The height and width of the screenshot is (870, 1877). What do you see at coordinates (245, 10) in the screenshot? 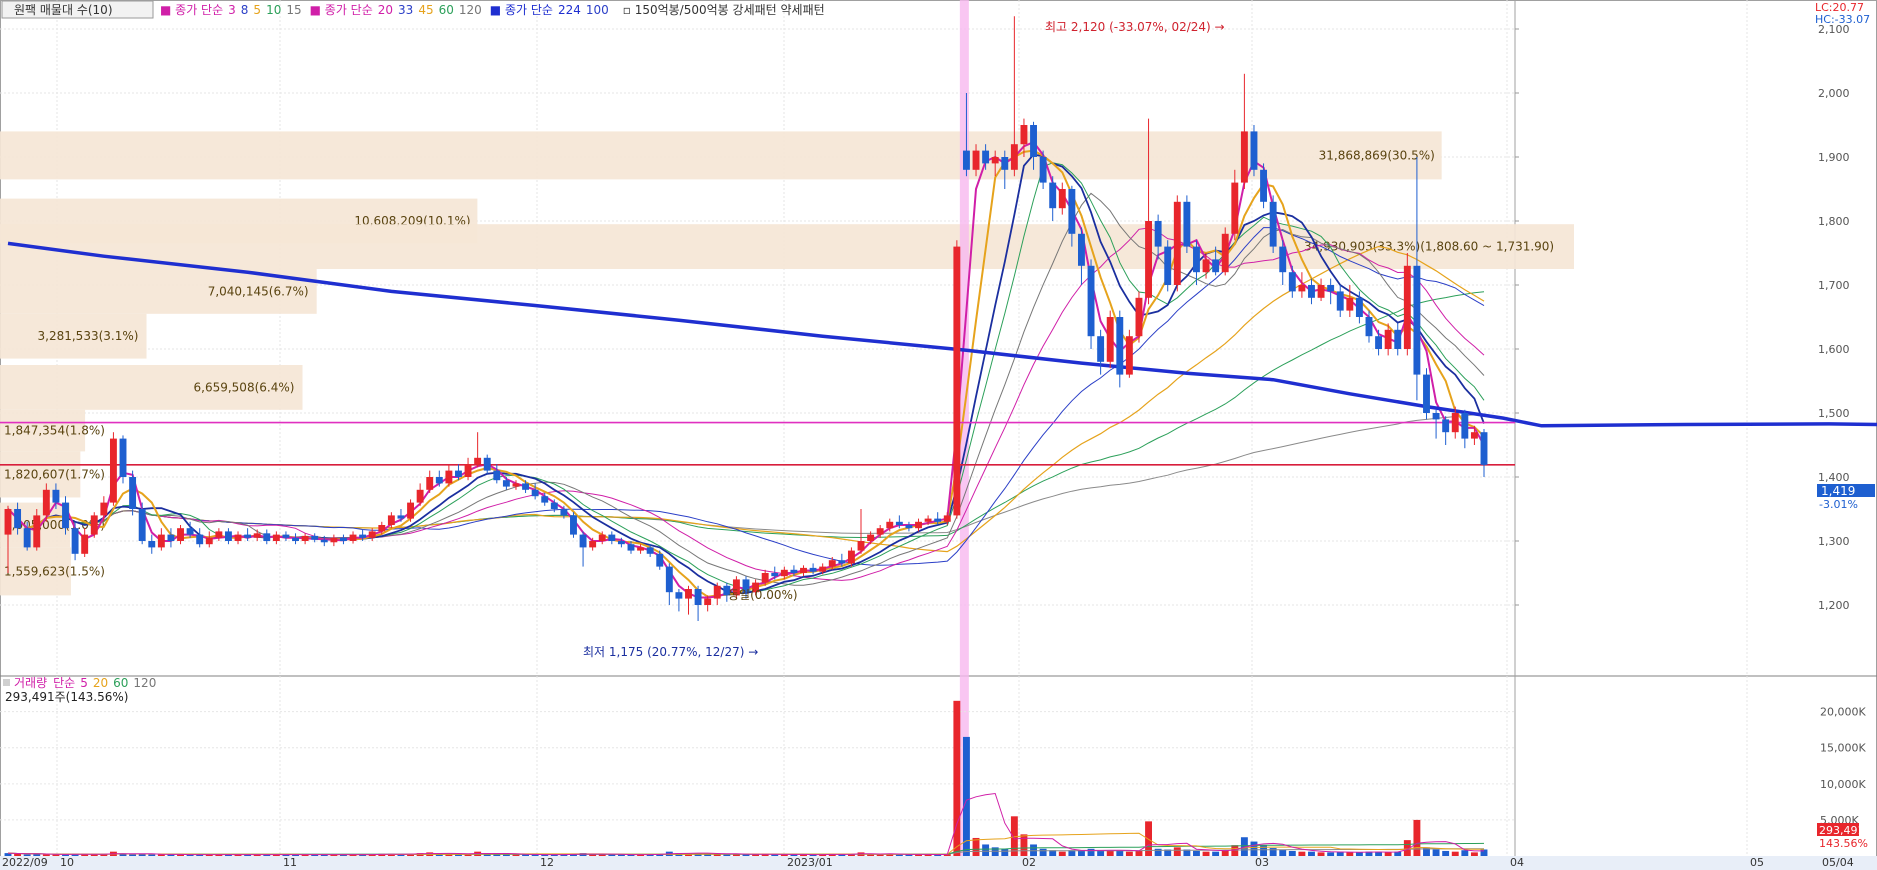
I see `legend-item: 8` at bounding box center [245, 10].